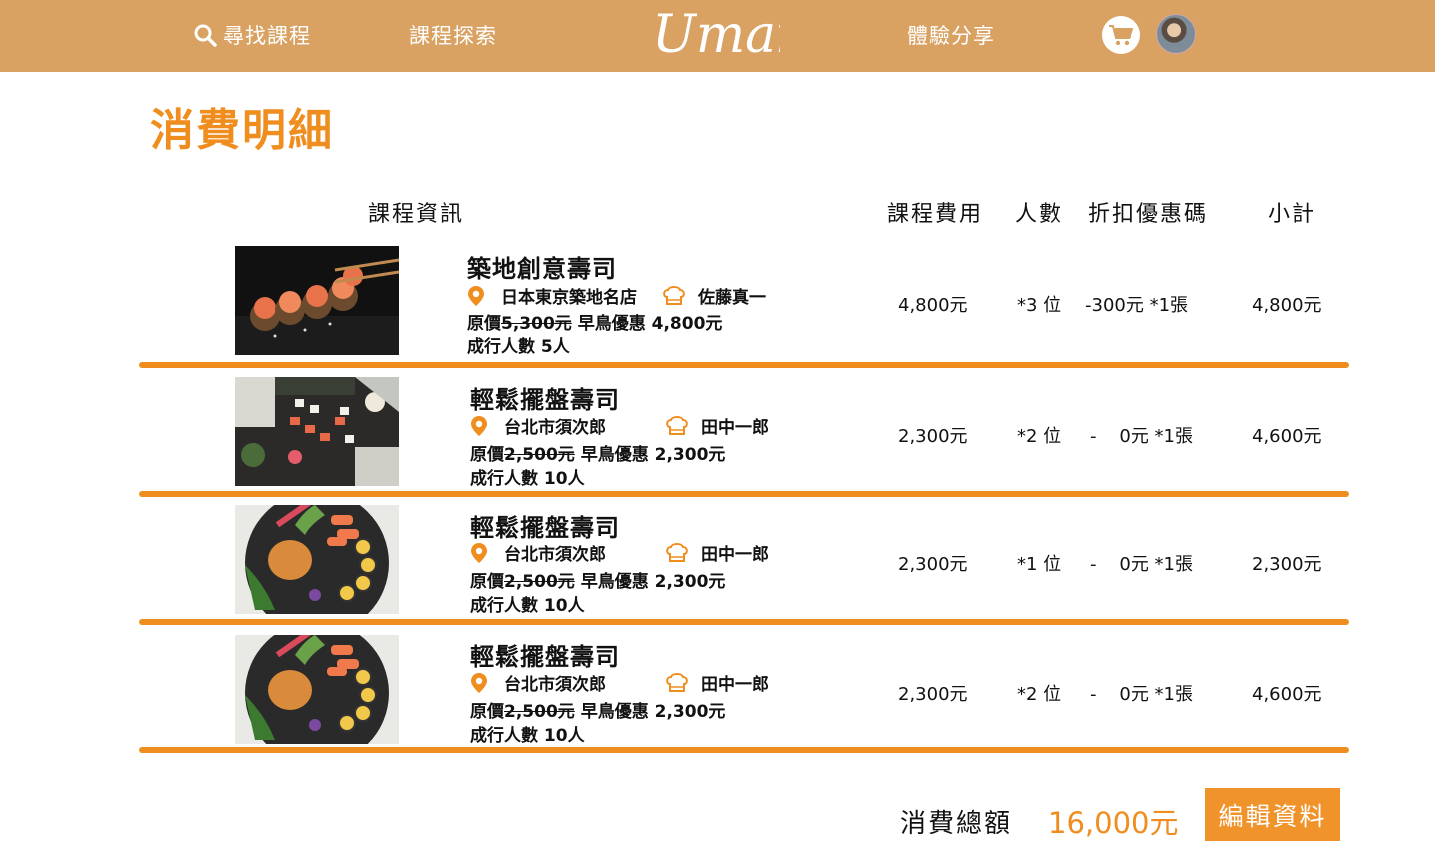  What do you see at coordinates (1039, 564) in the screenshot?
I see `people-count: *1 位` at bounding box center [1039, 564].